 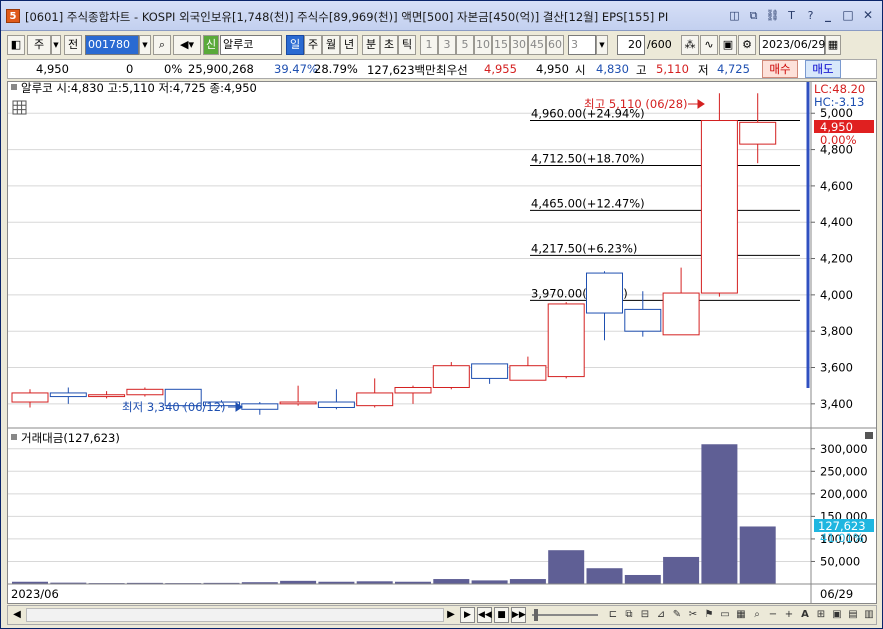 What do you see at coordinates (588, 203) in the screenshot?
I see `fib-label: 4,465.00(+12.47%)` at bounding box center [588, 203].